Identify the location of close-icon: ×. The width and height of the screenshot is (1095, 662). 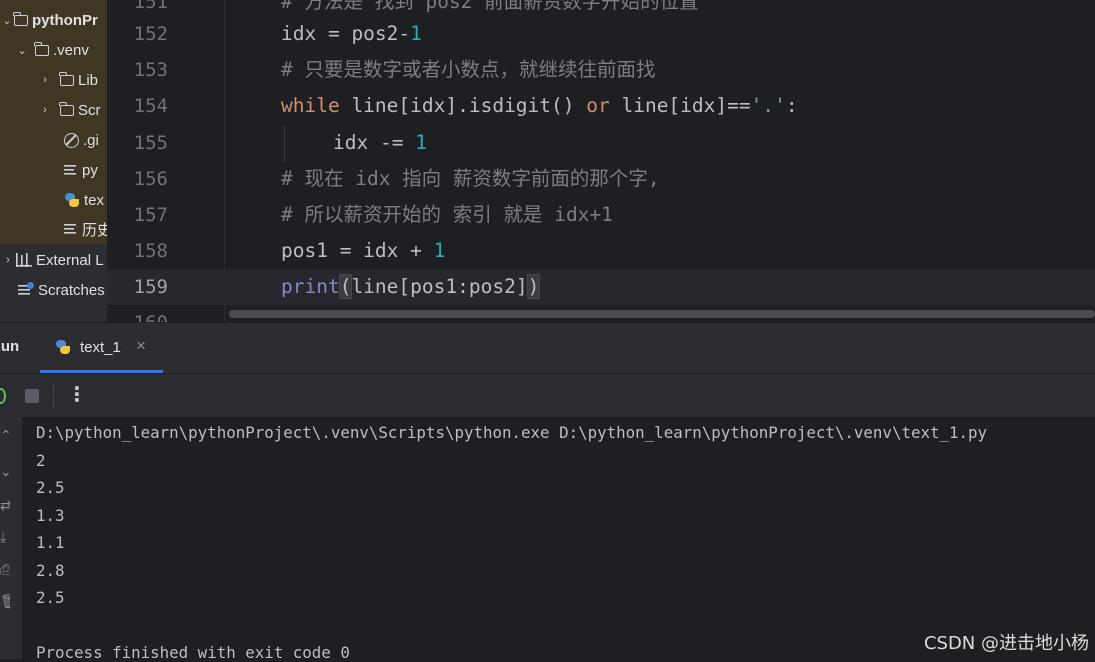
(141, 346).